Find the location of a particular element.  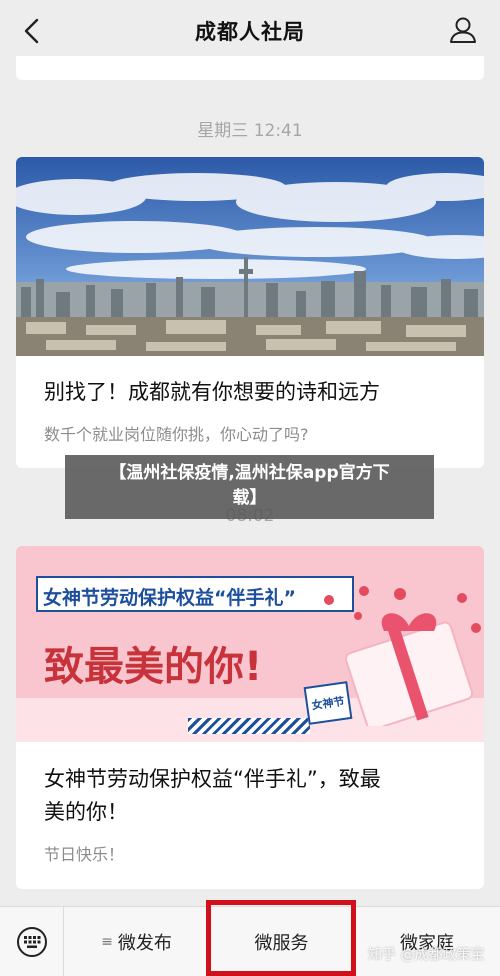

nav-header: 成都人社局 is located at coordinates (250, 31).